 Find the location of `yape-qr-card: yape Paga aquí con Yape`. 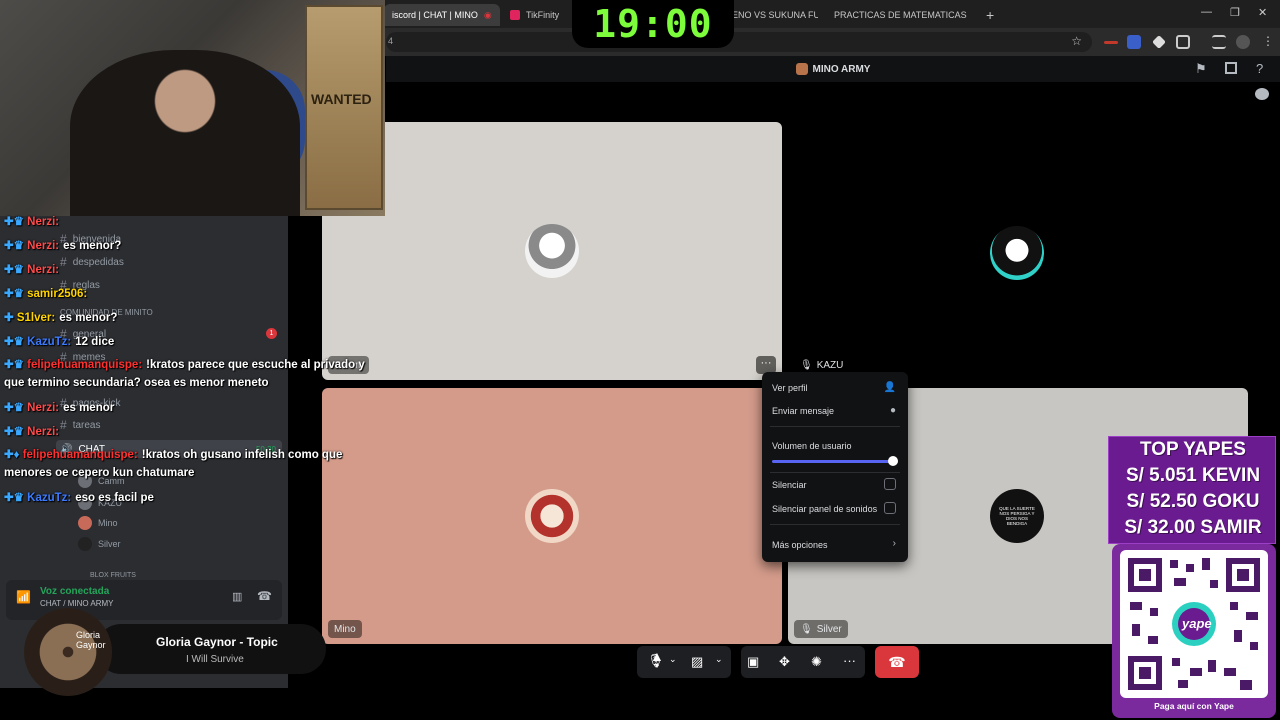

yape-qr-card: yape Paga aquí con Yape is located at coordinates (1194, 631).